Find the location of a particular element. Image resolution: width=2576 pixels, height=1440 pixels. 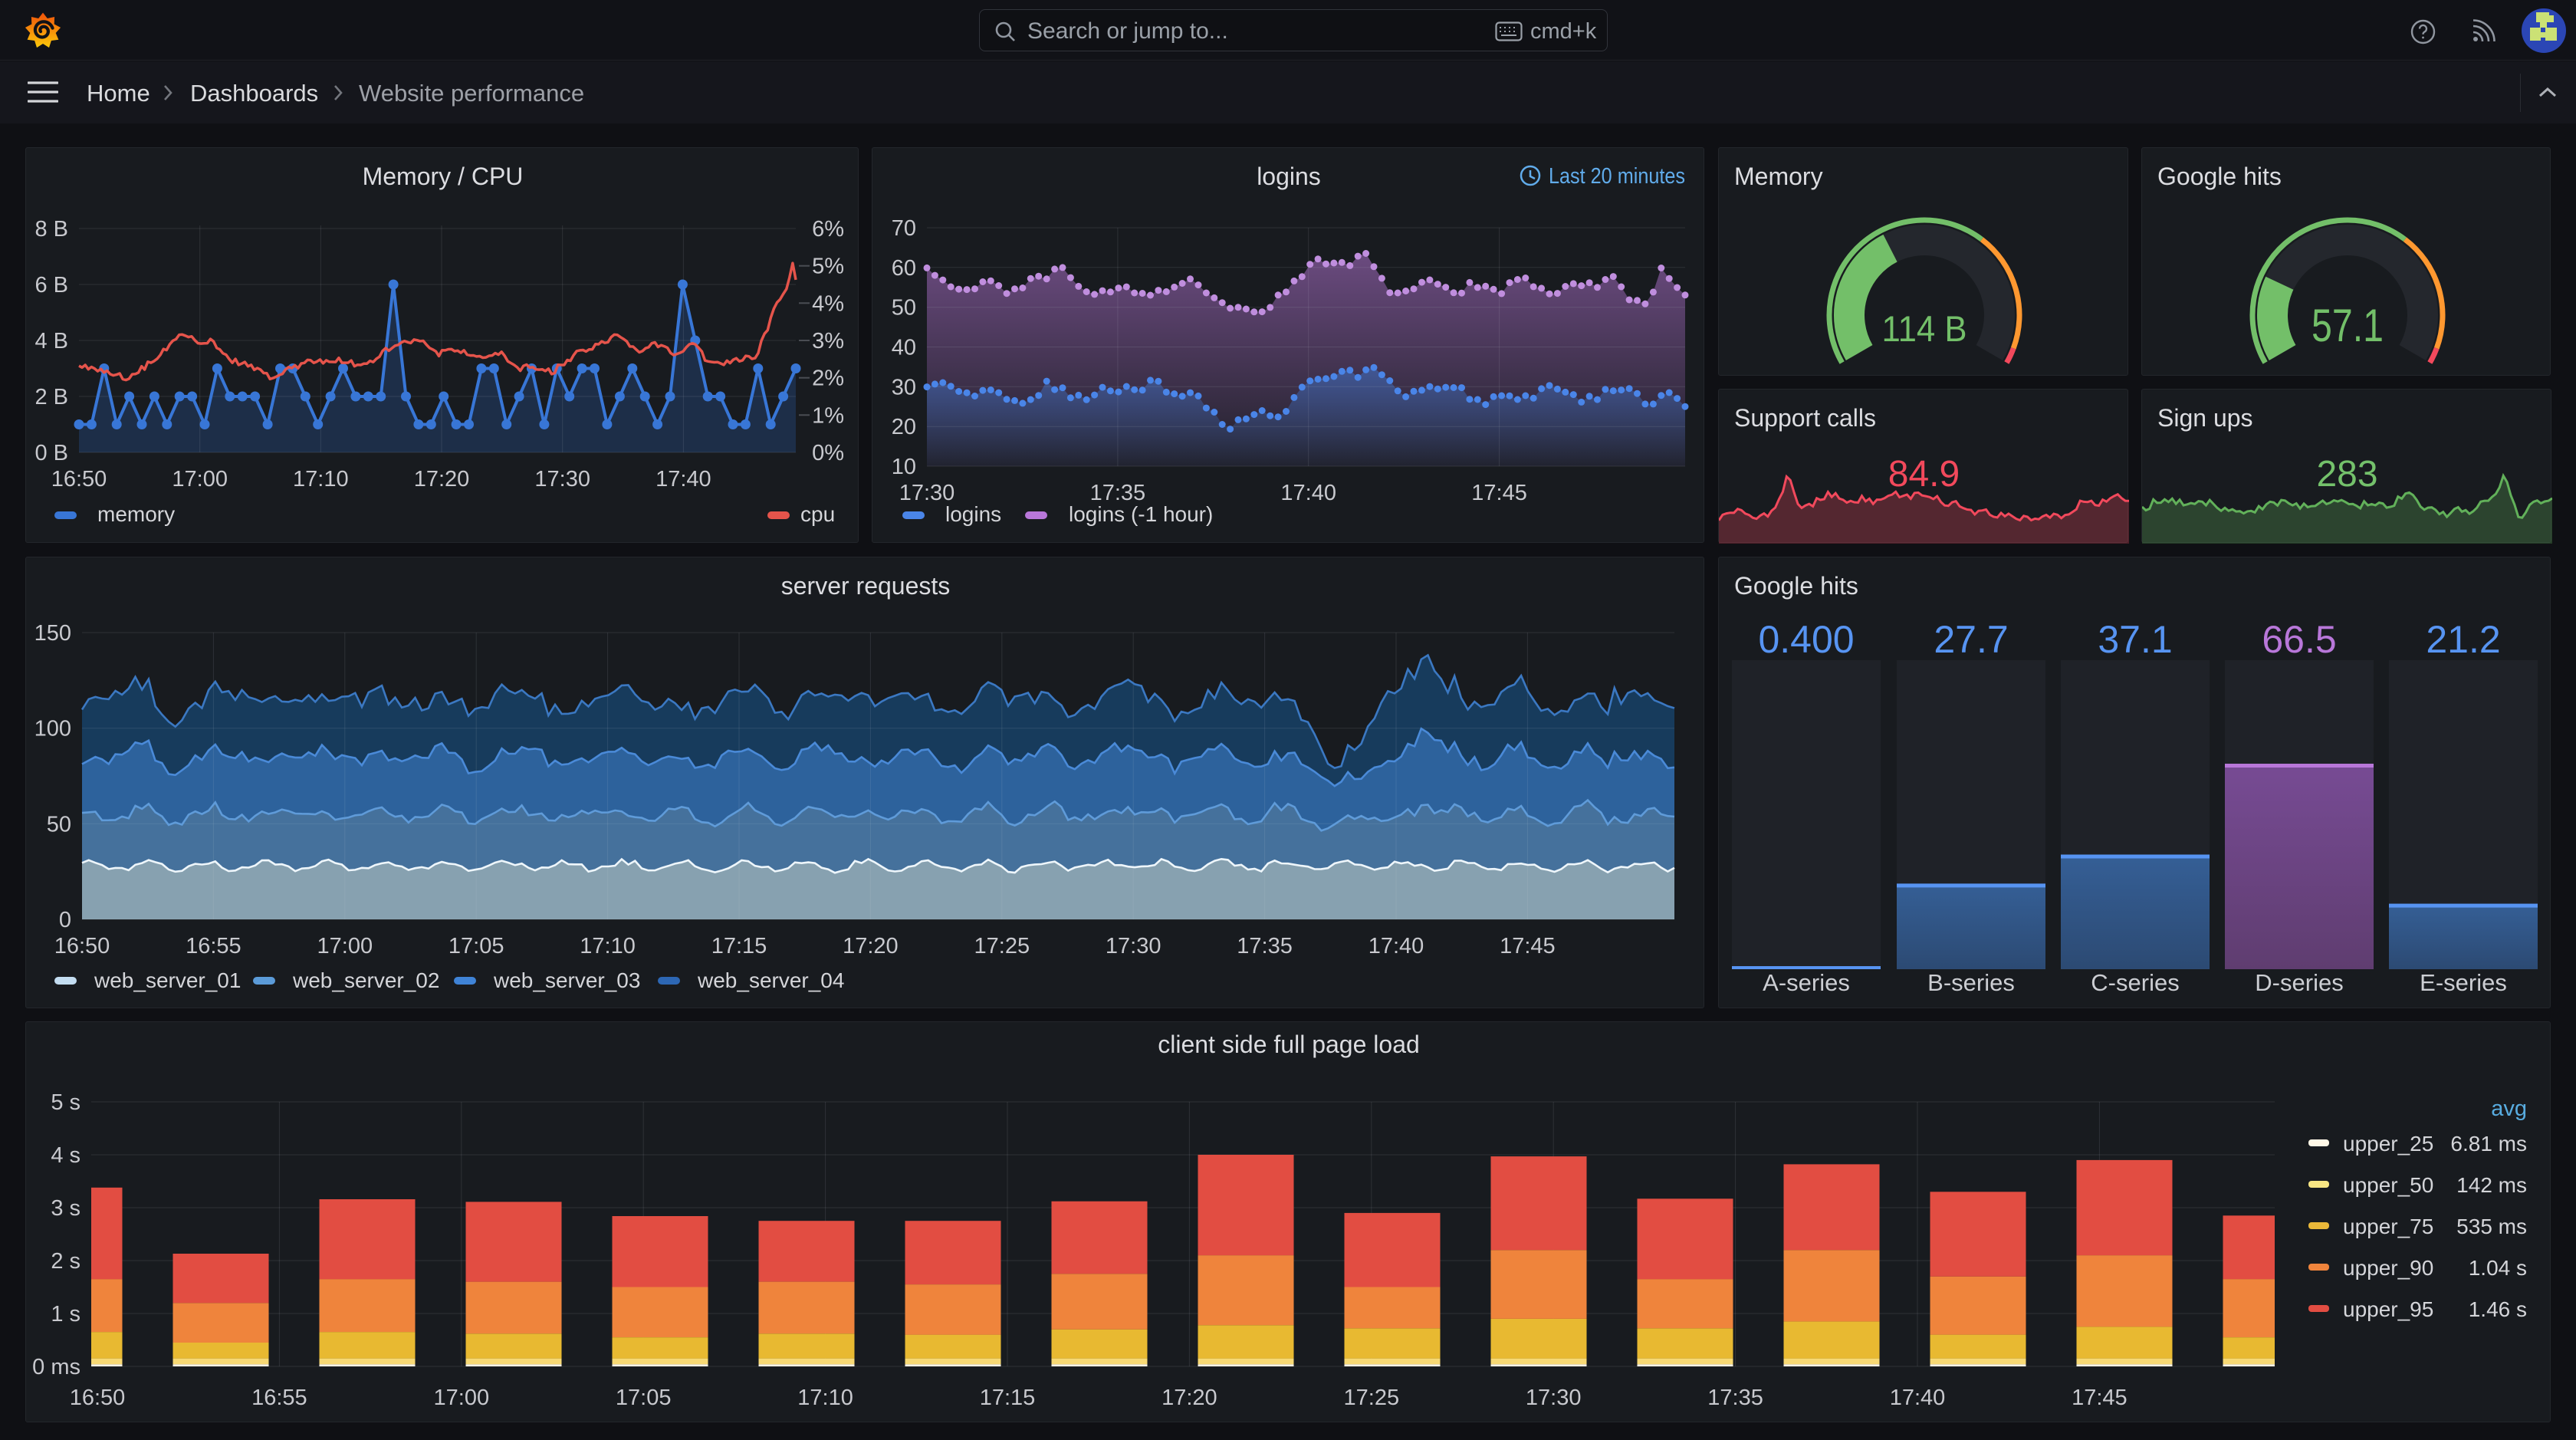

svg-text: web_server_02 is located at coordinates (366, 980).